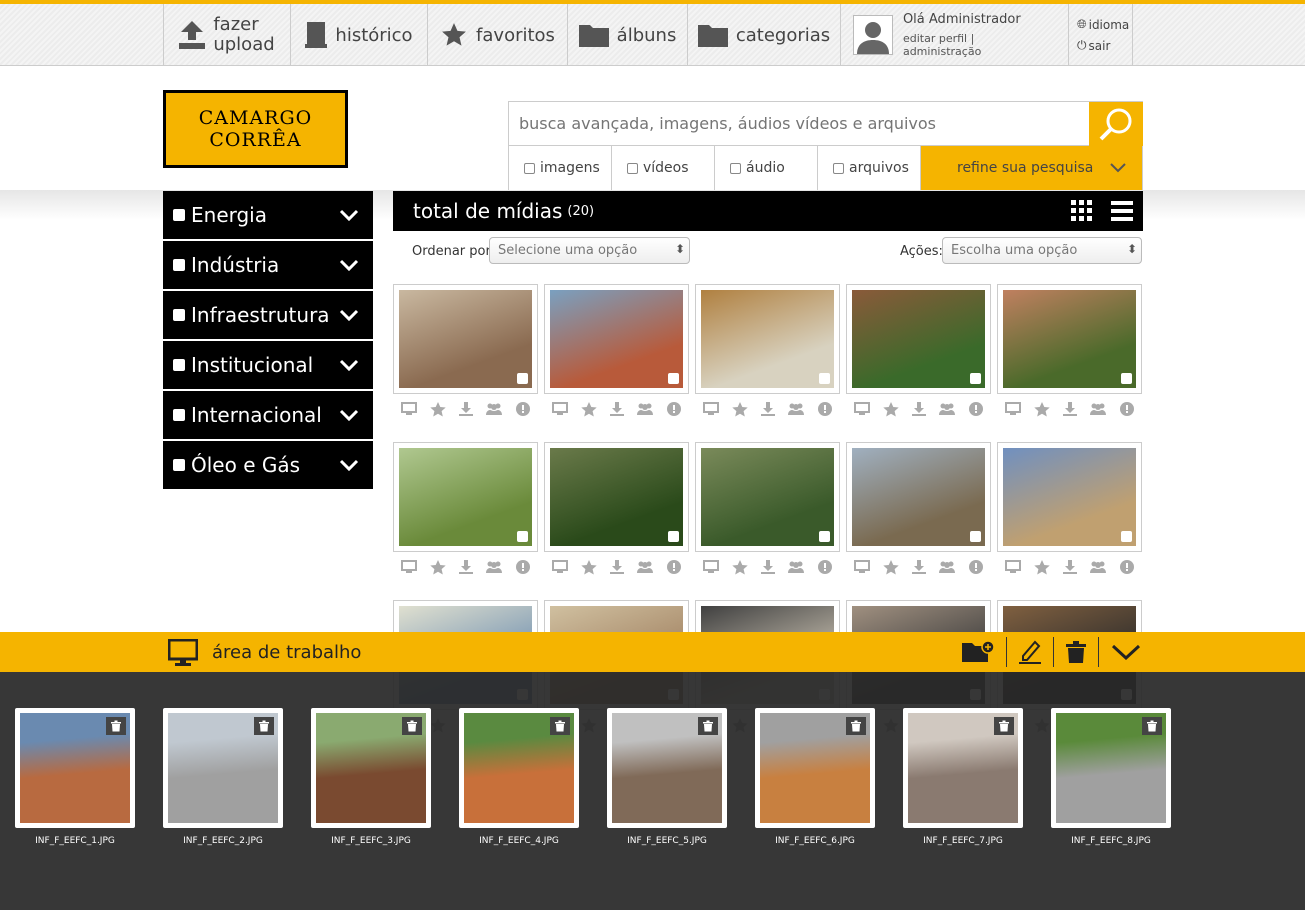  I want to click on sort-select: Selecione uma opção, so click(589, 250).